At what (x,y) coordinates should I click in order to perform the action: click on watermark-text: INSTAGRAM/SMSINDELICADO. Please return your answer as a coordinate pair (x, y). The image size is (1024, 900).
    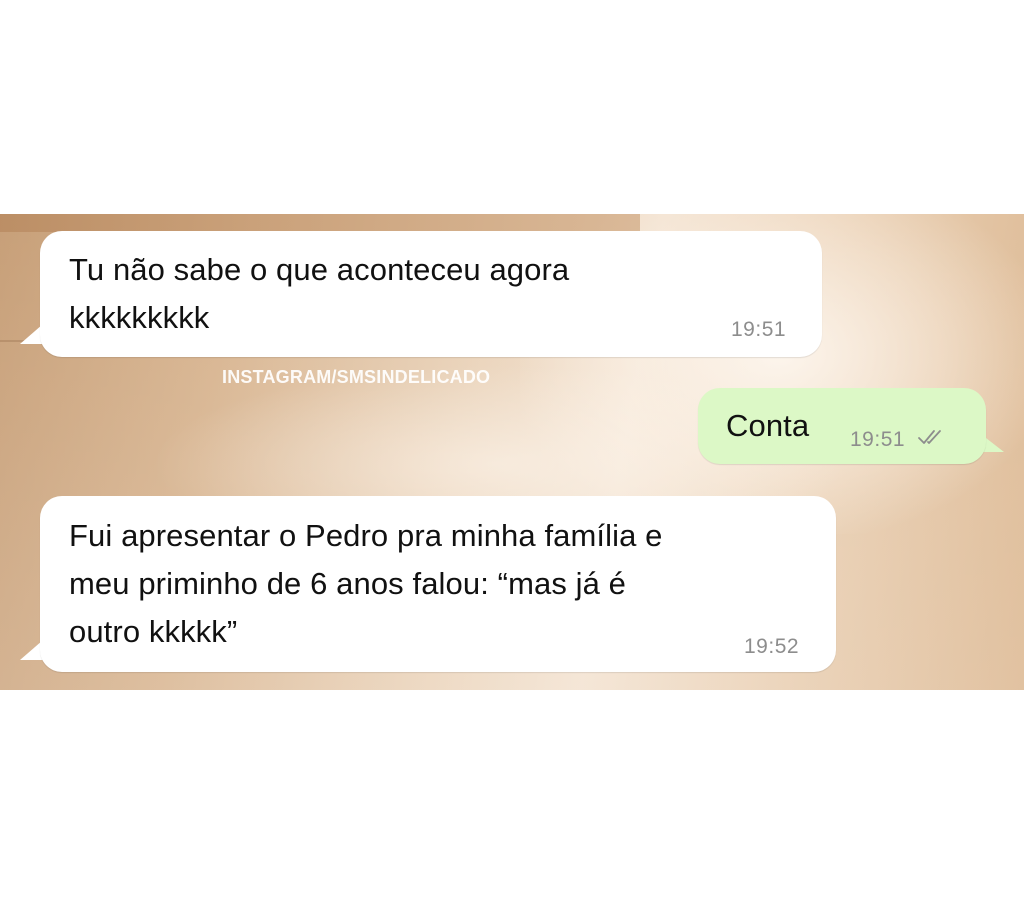
    Looking at the image, I should click on (356, 377).